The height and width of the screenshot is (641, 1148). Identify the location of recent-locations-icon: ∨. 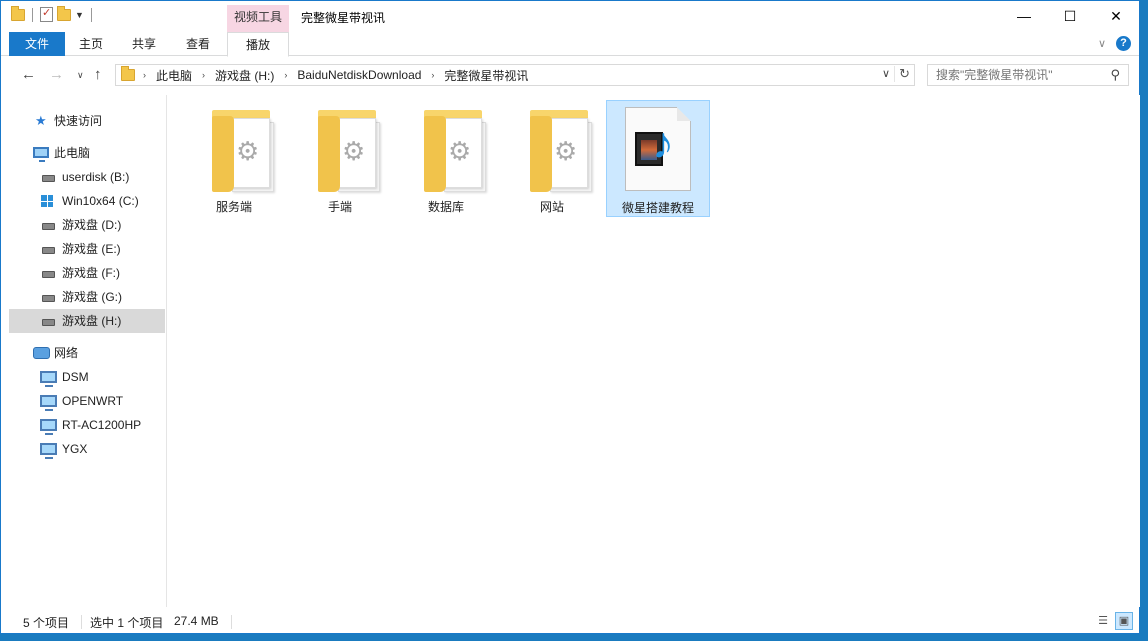
(80, 75).